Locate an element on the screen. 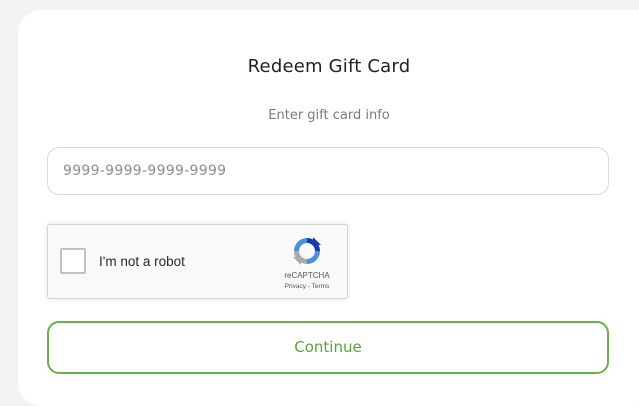 This screenshot has width=639, height=406. recaptcha-brand: reCAPTCHA is located at coordinates (307, 275).